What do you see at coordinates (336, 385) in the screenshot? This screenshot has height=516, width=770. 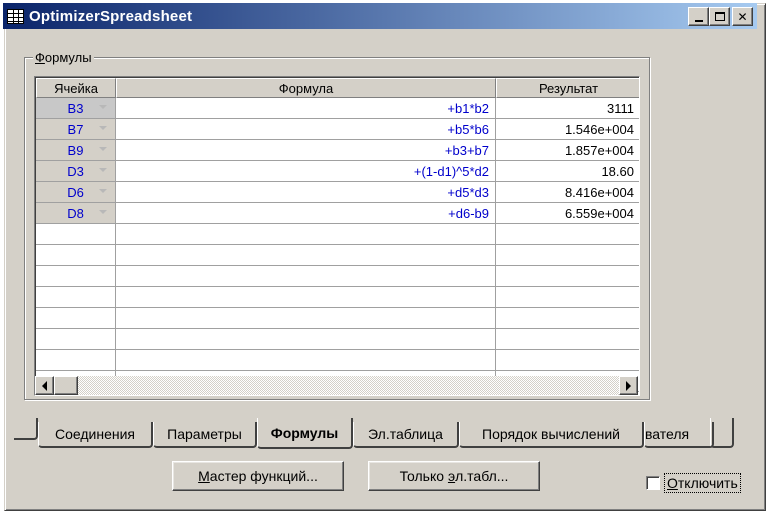 I see `horizontal-scrollbar` at bounding box center [336, 385].